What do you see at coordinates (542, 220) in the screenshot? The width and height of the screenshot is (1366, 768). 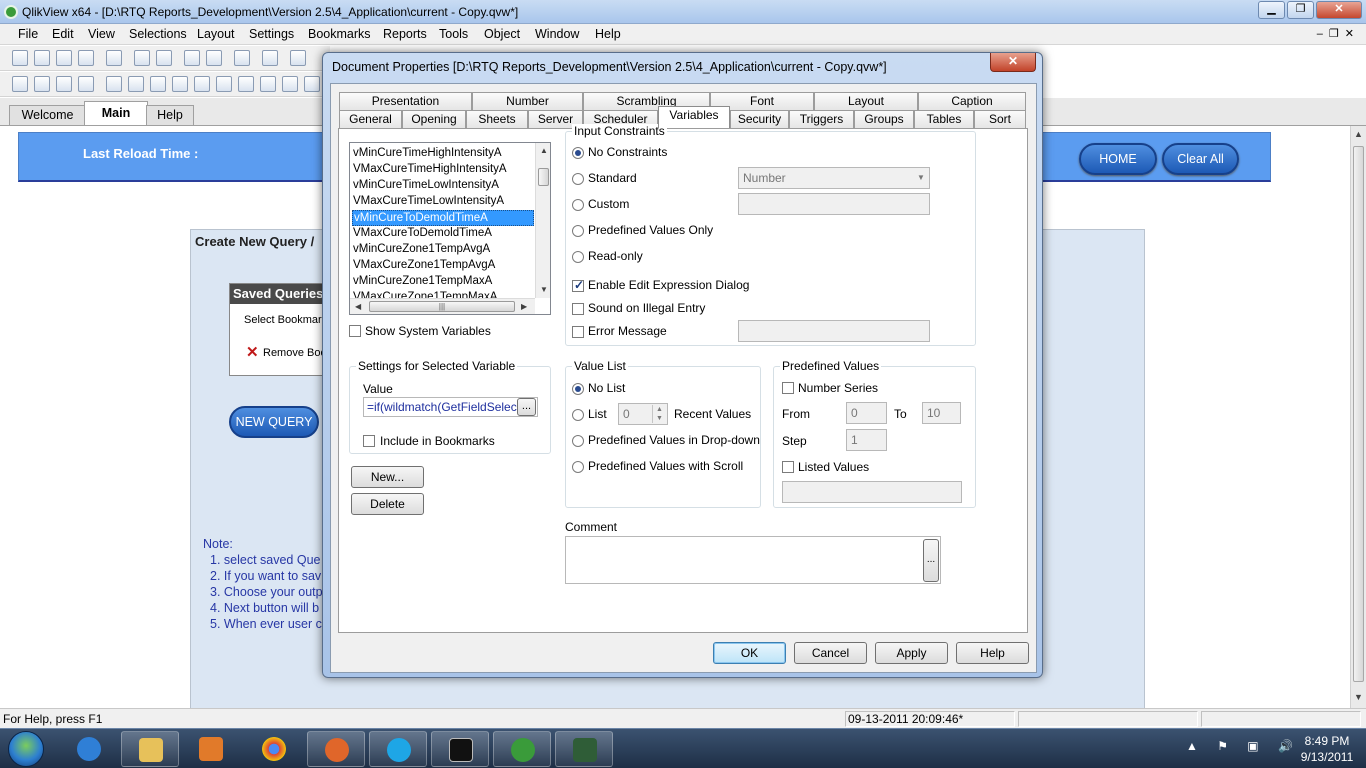 I see `variable-list-vscrollbar: ▲ ▼` at bounding box center [542, 220].